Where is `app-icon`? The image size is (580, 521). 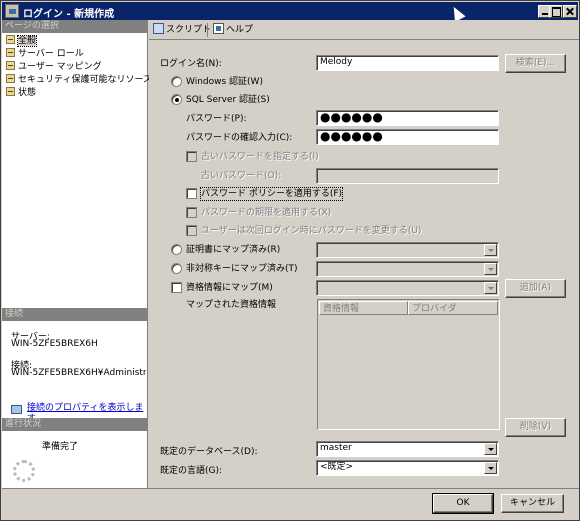 app-icon is located at coordinates (12, 11).